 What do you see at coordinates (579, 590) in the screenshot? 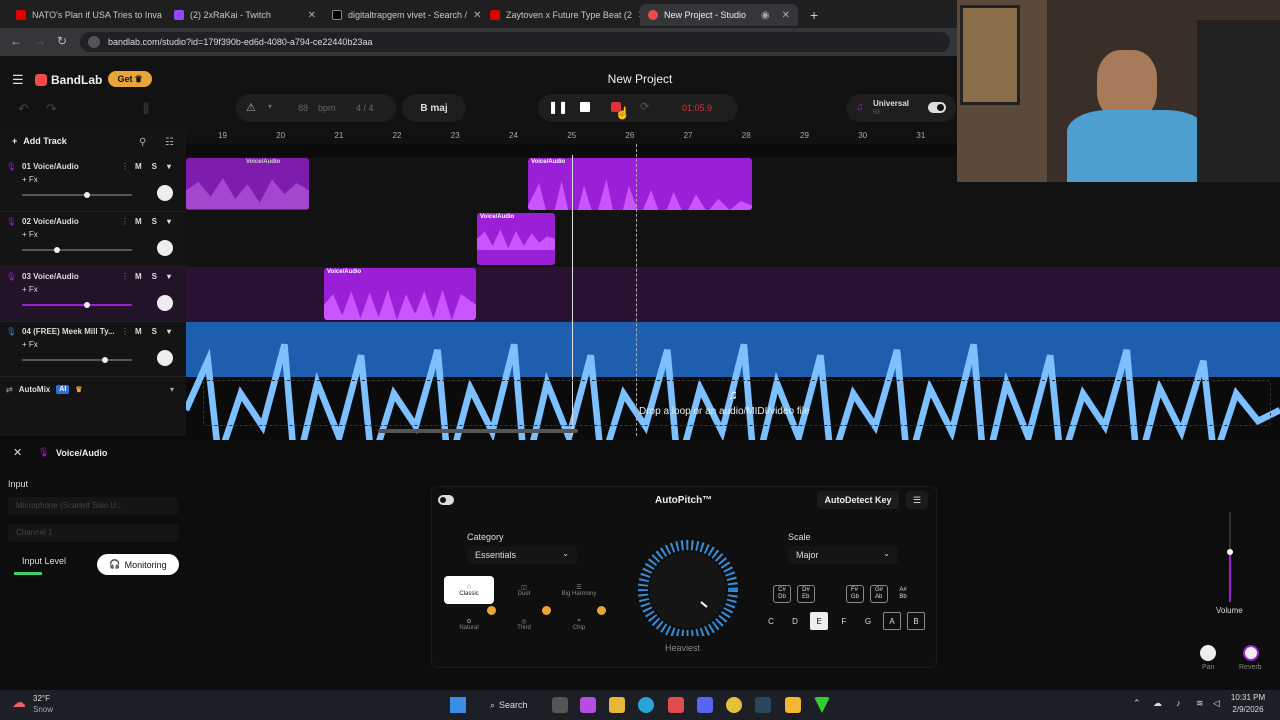
I see `effect-big-harmony: ☰ Big Harmony` at bounding box center [579, 590].